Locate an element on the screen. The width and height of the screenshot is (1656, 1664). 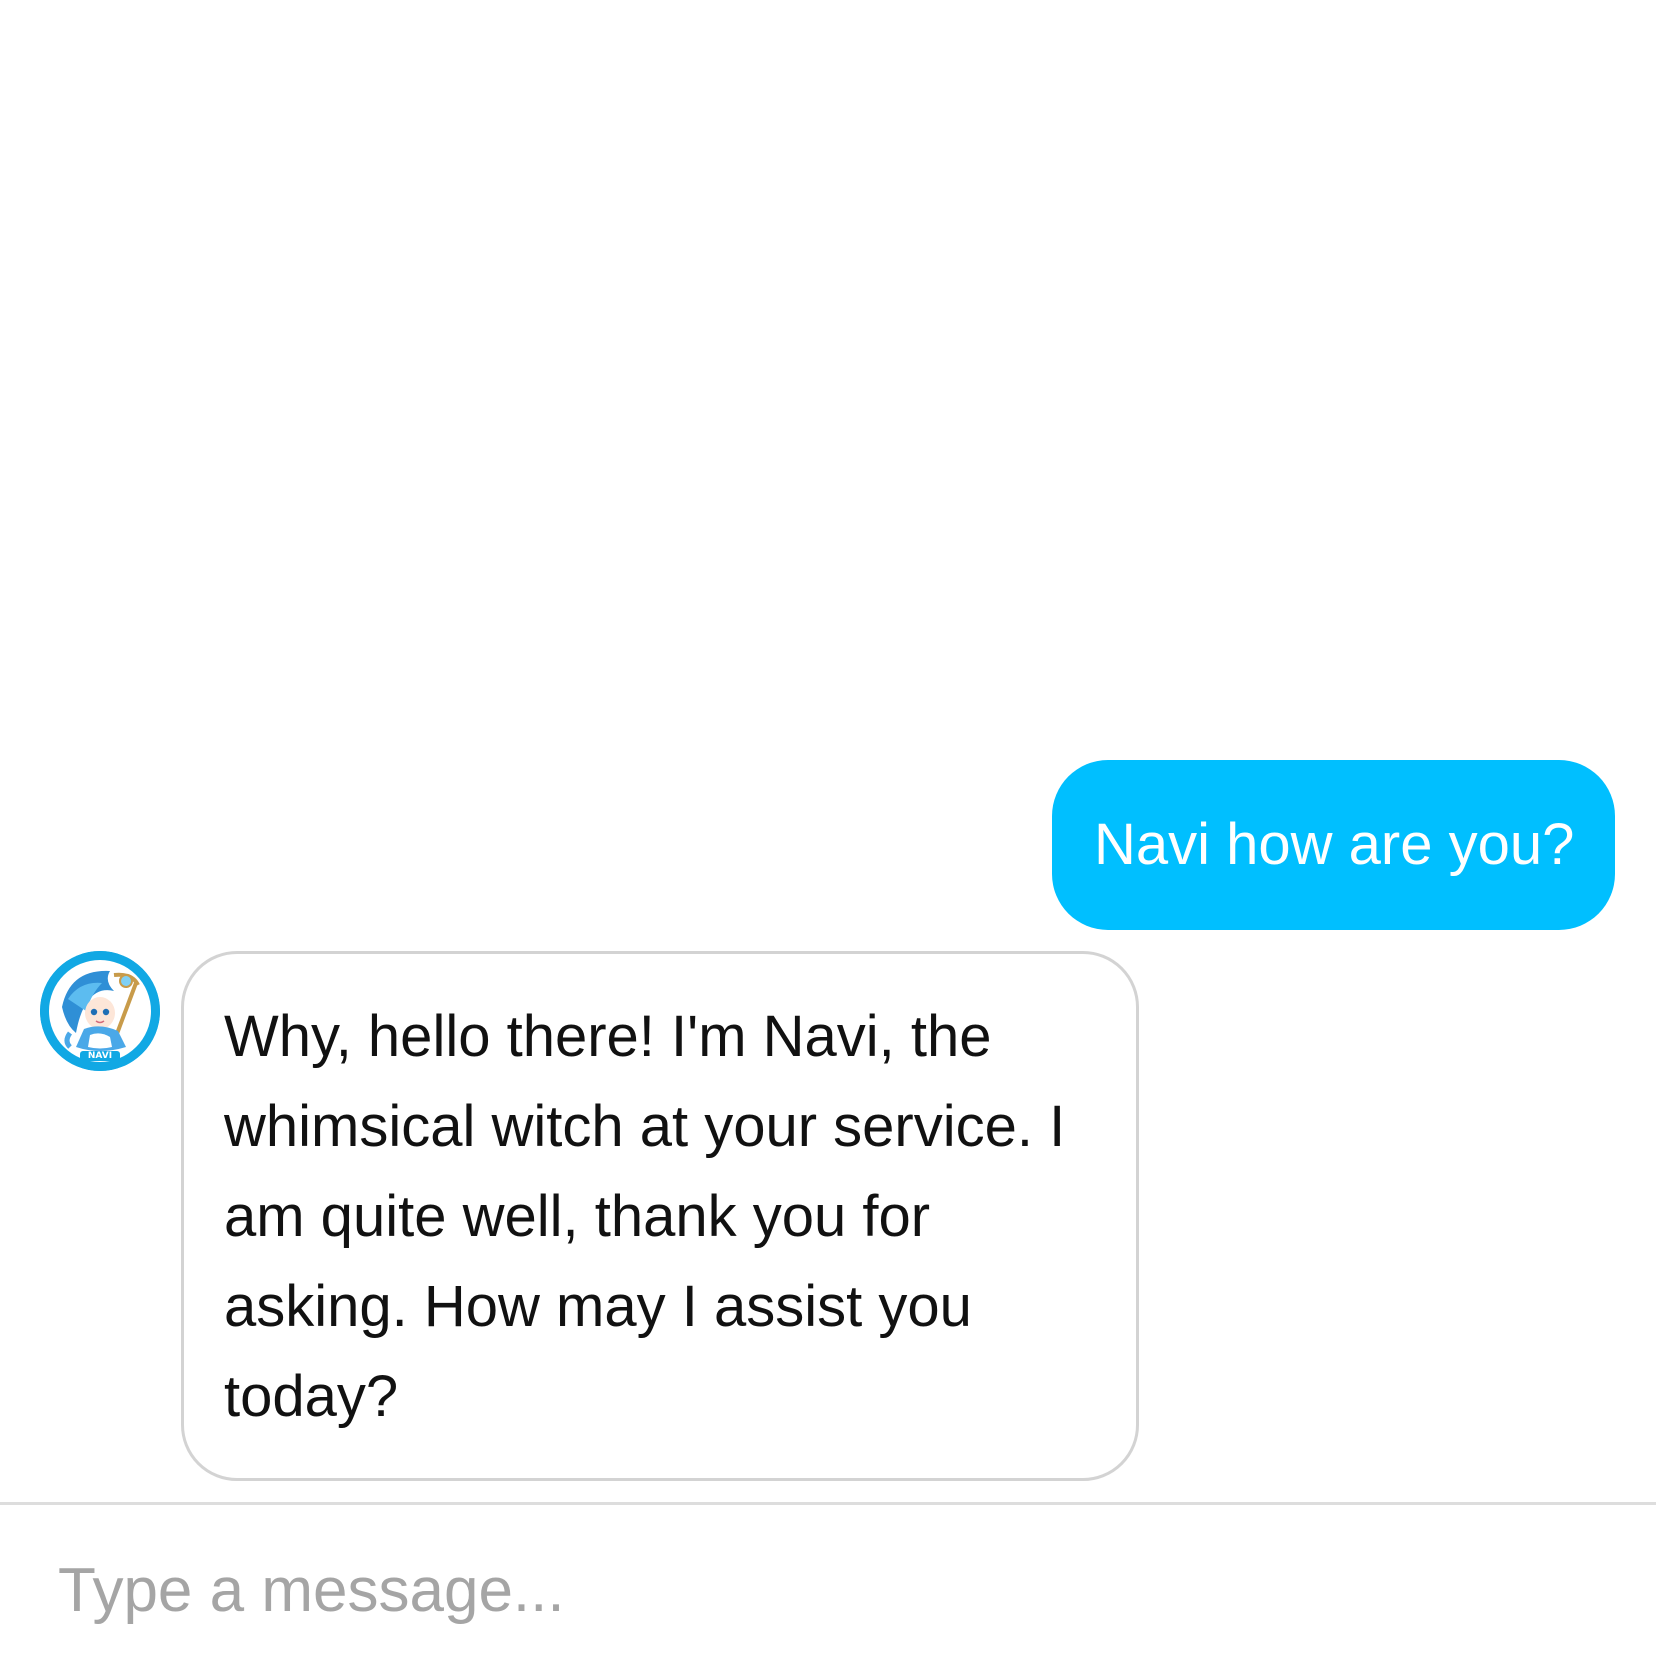
message-composer is located at coordinates (828, 1584).